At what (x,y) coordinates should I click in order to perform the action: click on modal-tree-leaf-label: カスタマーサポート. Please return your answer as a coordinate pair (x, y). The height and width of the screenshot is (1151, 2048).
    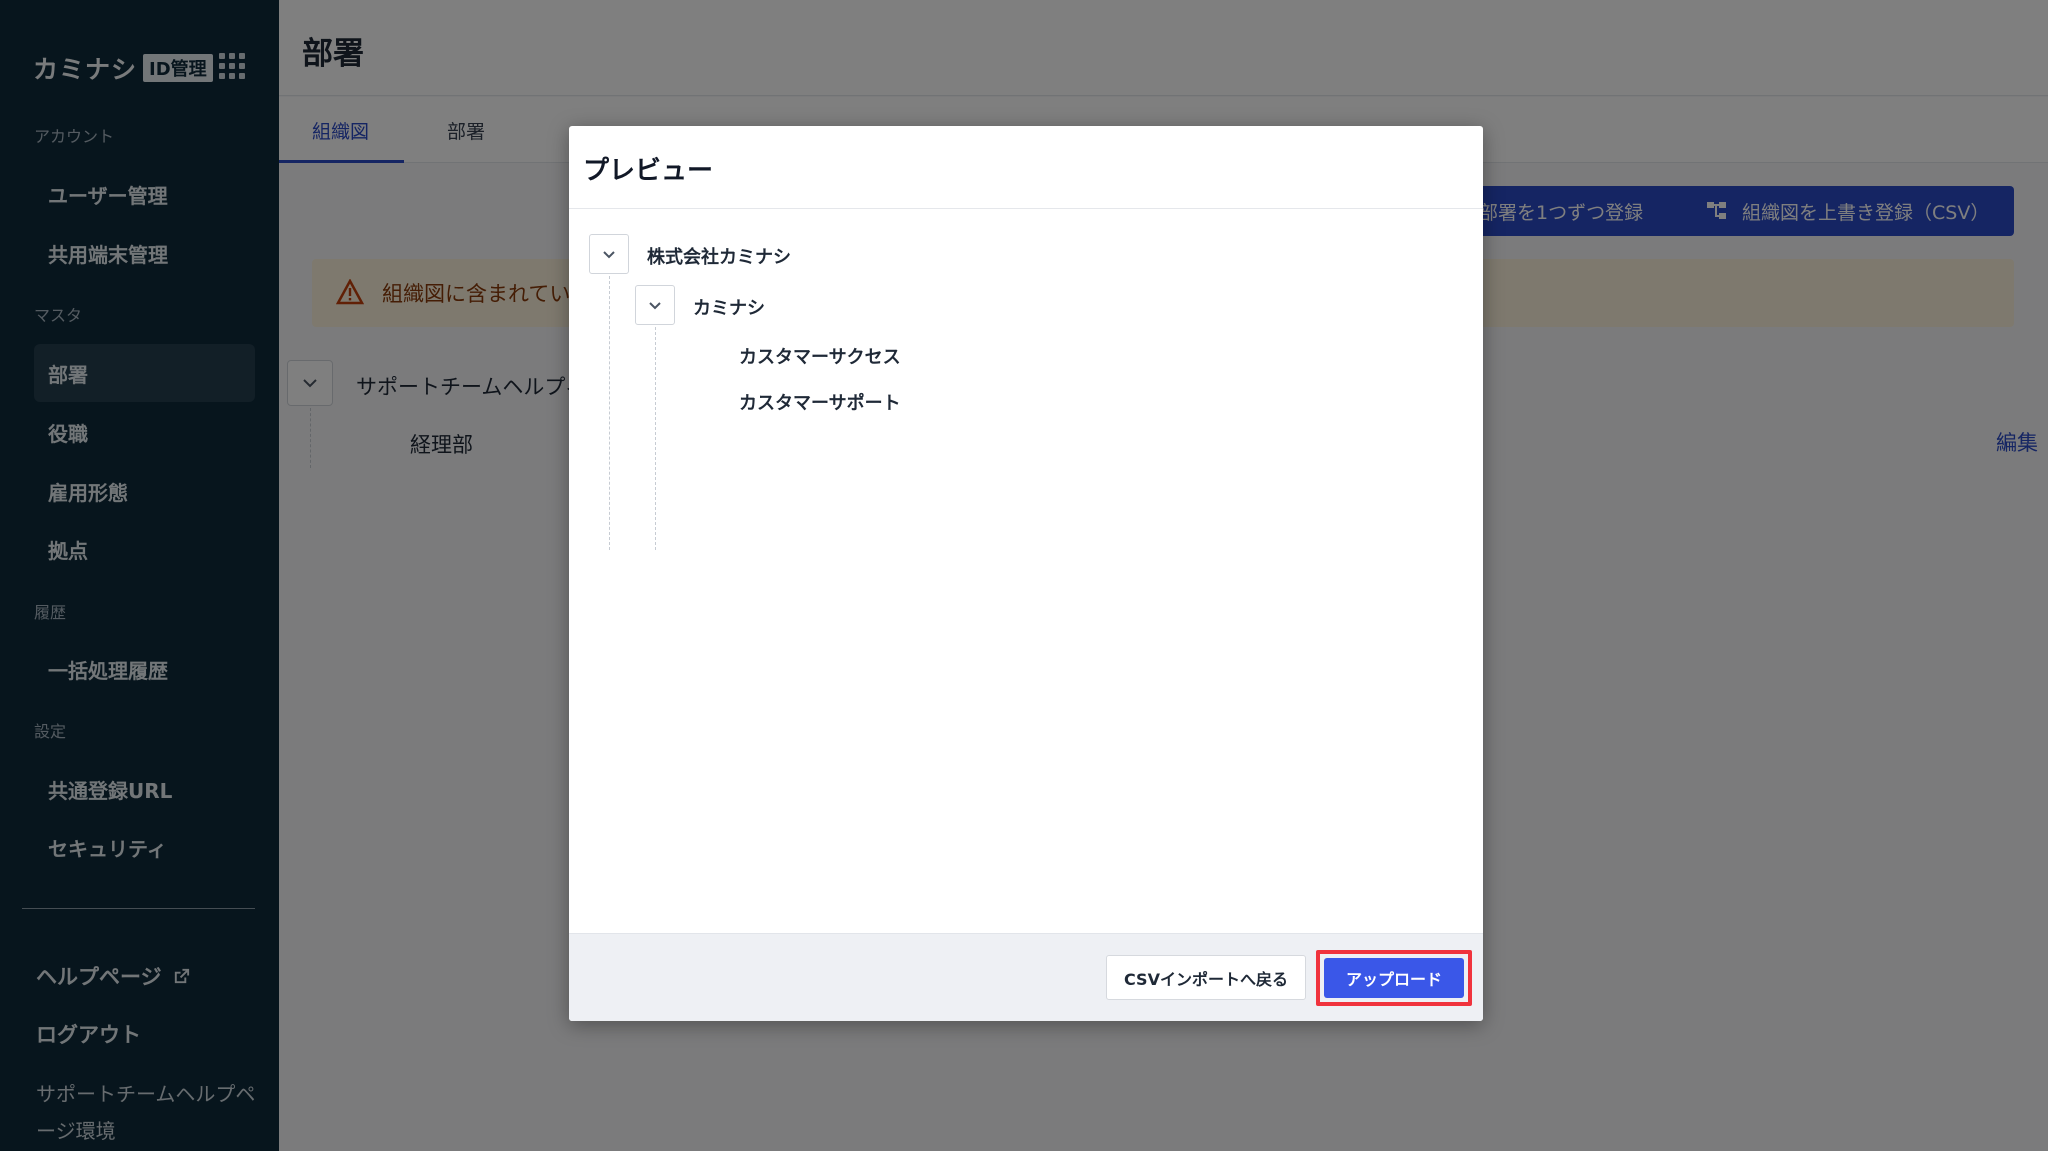
    Looking at the image, I should click on (820, 403).